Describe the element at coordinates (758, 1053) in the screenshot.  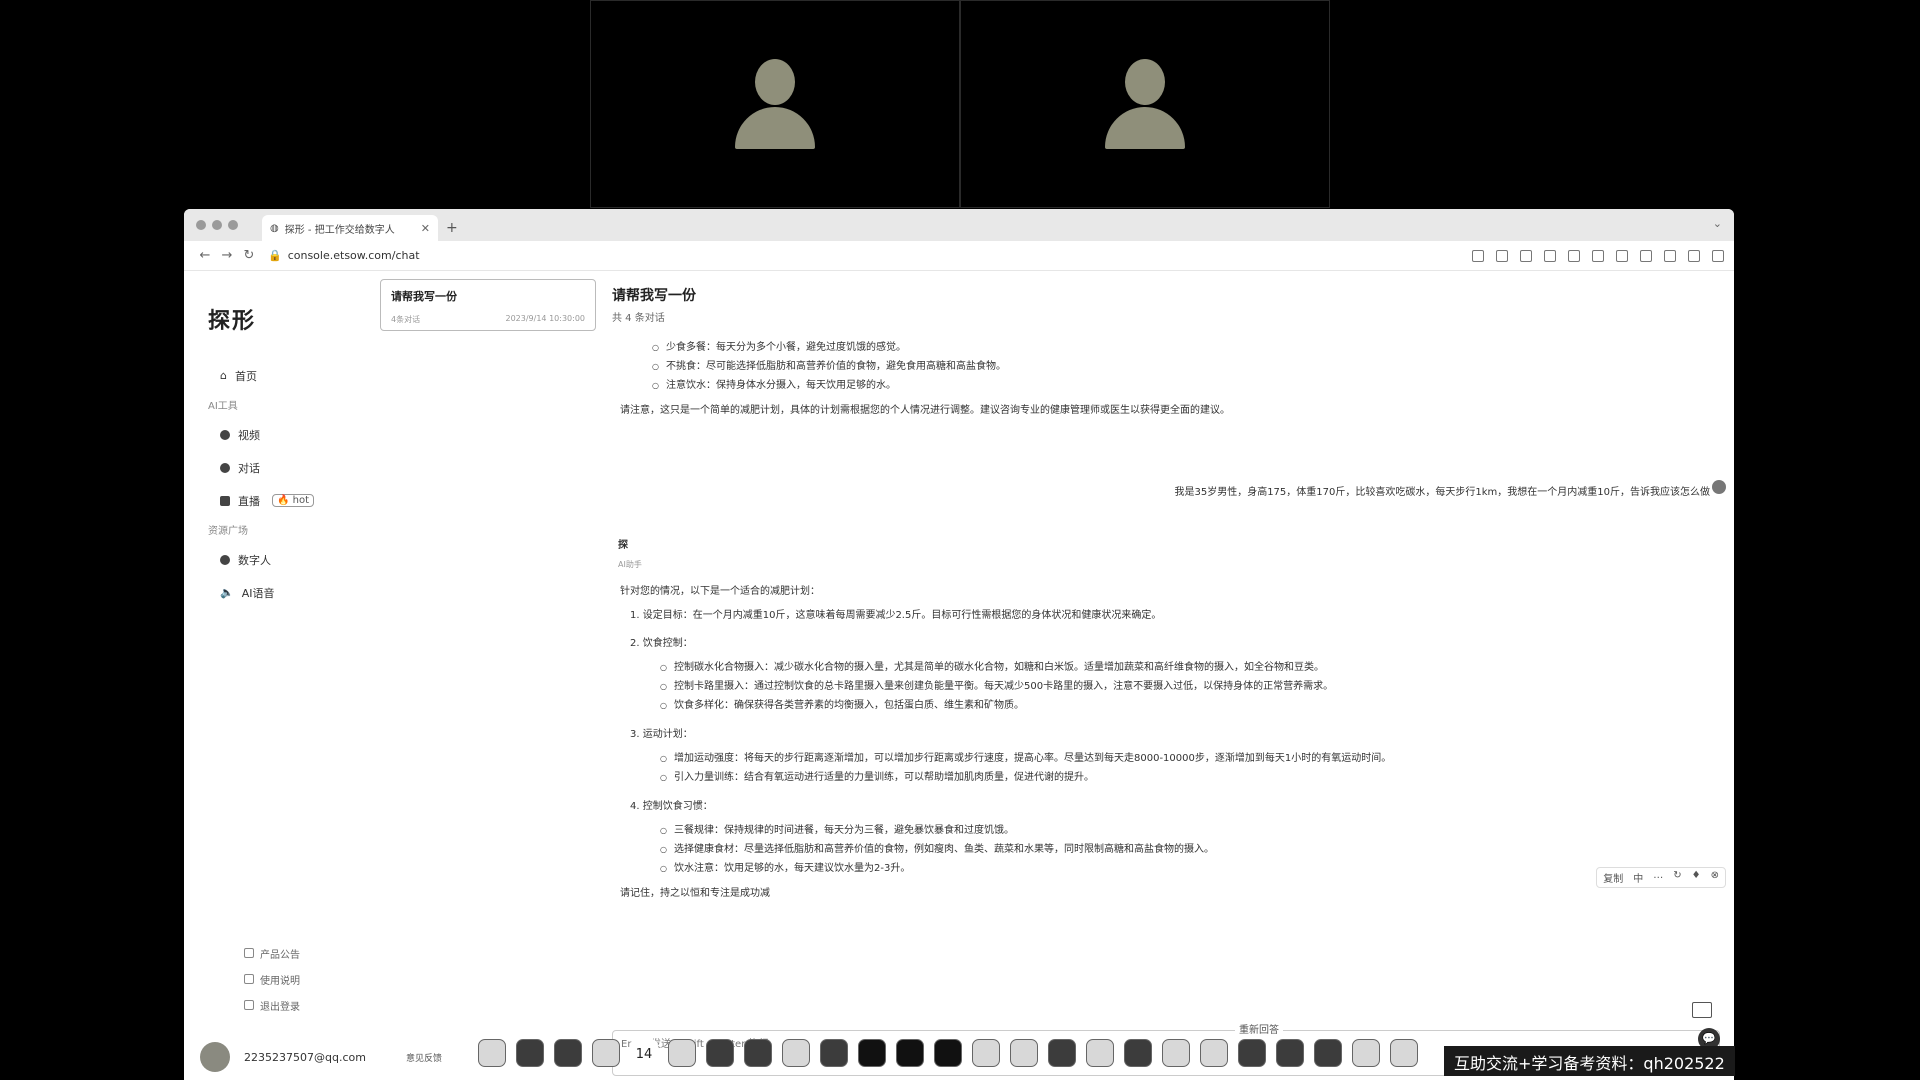
I see `photos-icon` at that location.